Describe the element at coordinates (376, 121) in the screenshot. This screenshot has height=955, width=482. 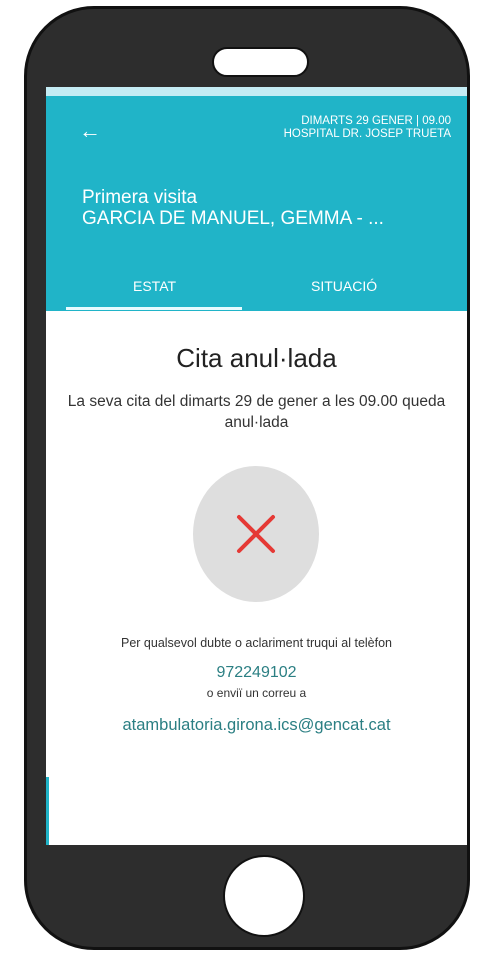
I see `appointment-date: DIMARTS 29 GENER | 09.00` at that location.